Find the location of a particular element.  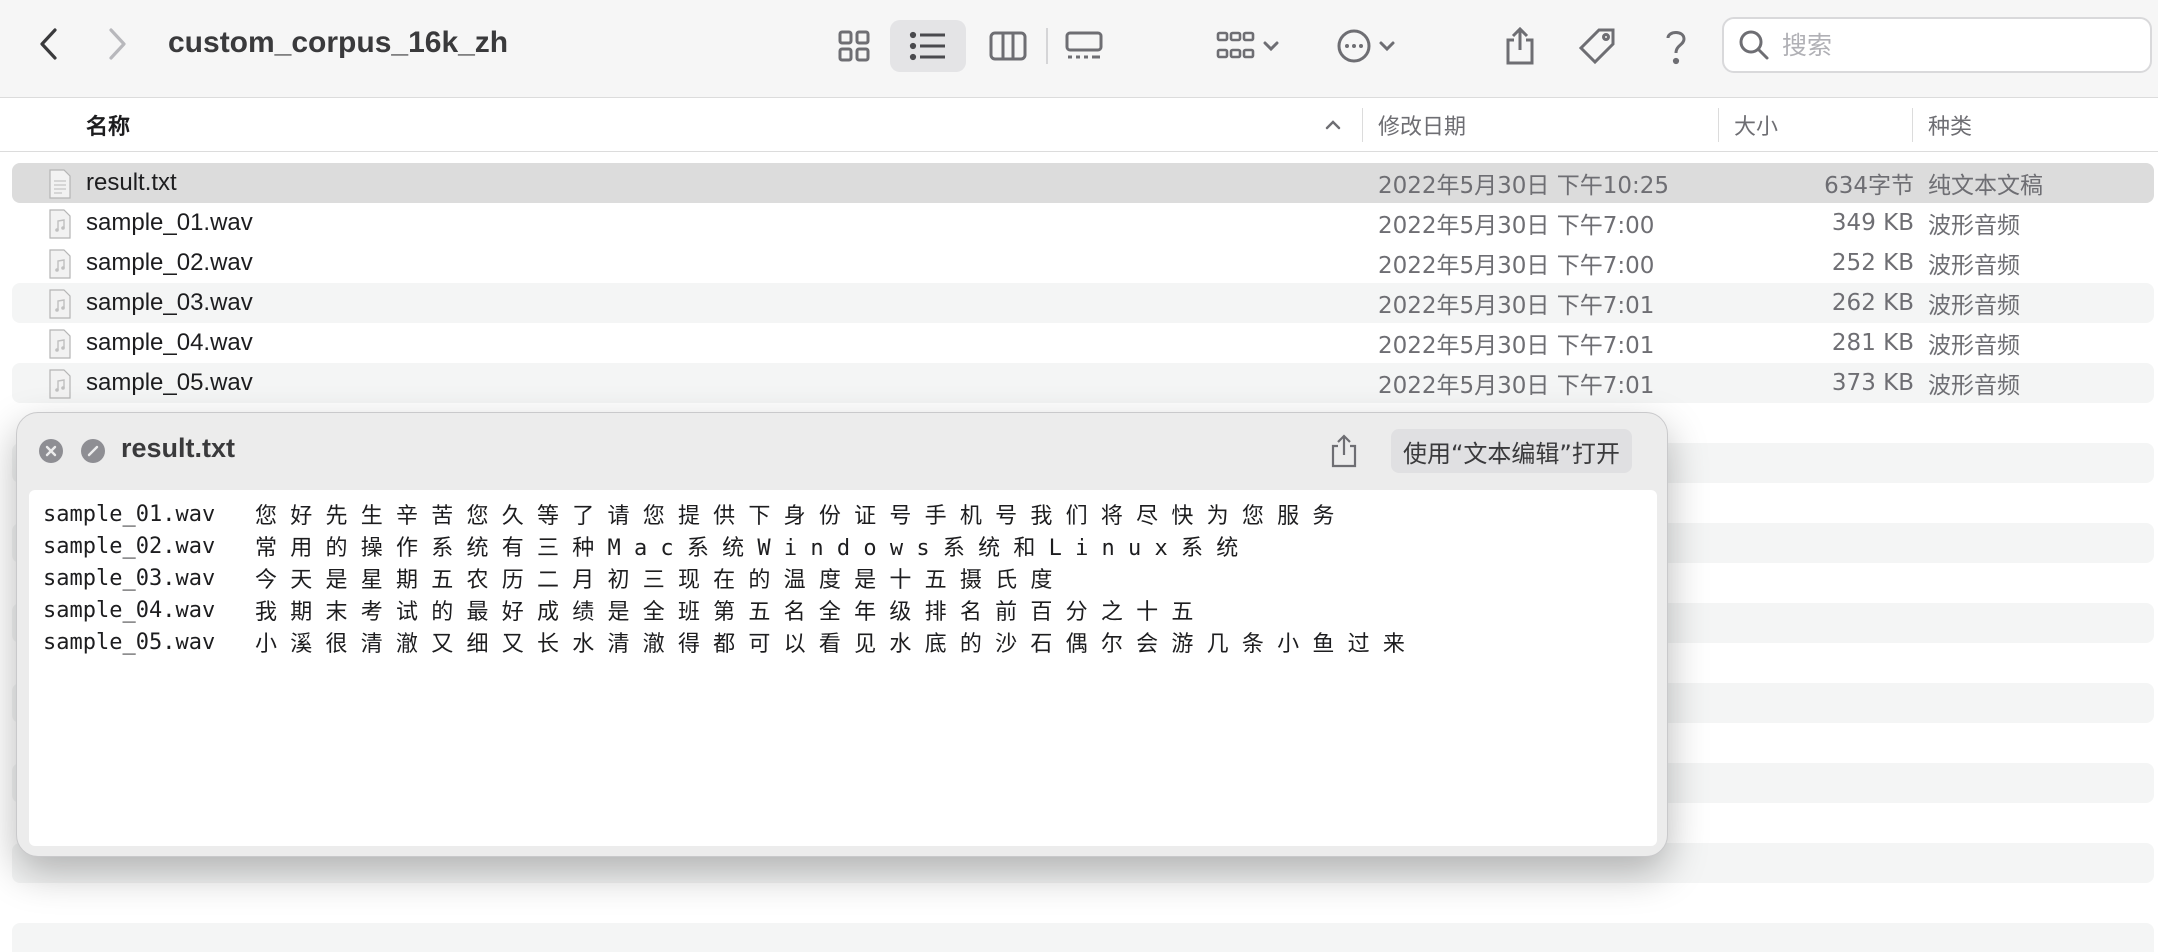

icon-view-button is located at coordinates (854, 46).